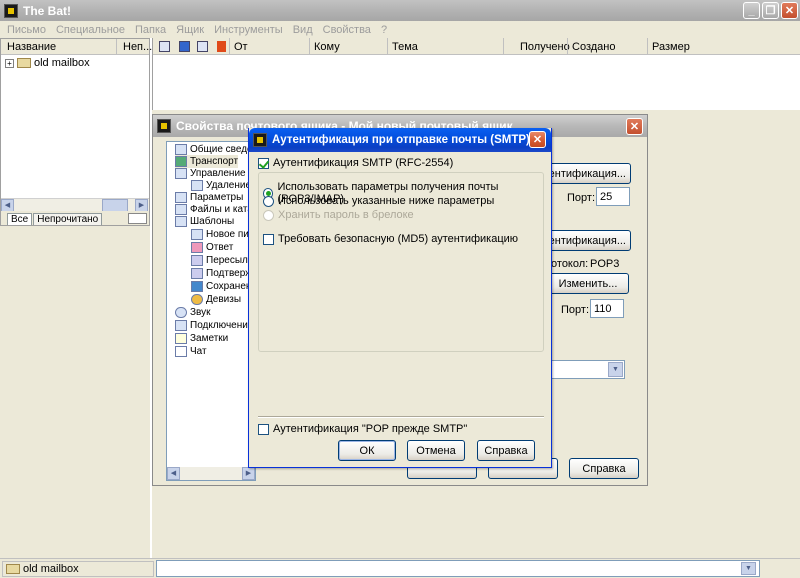 Image resolution: width=800 pixels, height=578 pixels. I want to click on minimize-button: _, so click(751, 10).